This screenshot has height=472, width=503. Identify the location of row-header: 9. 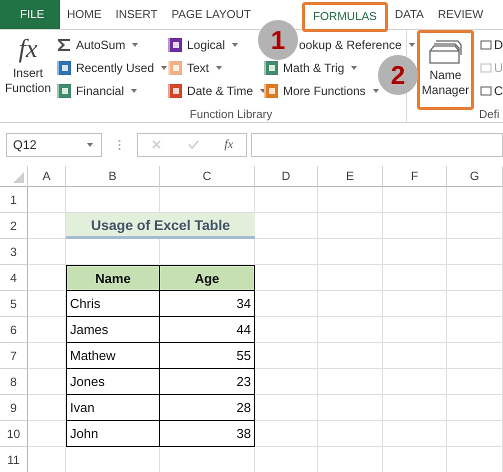
(14, 408).